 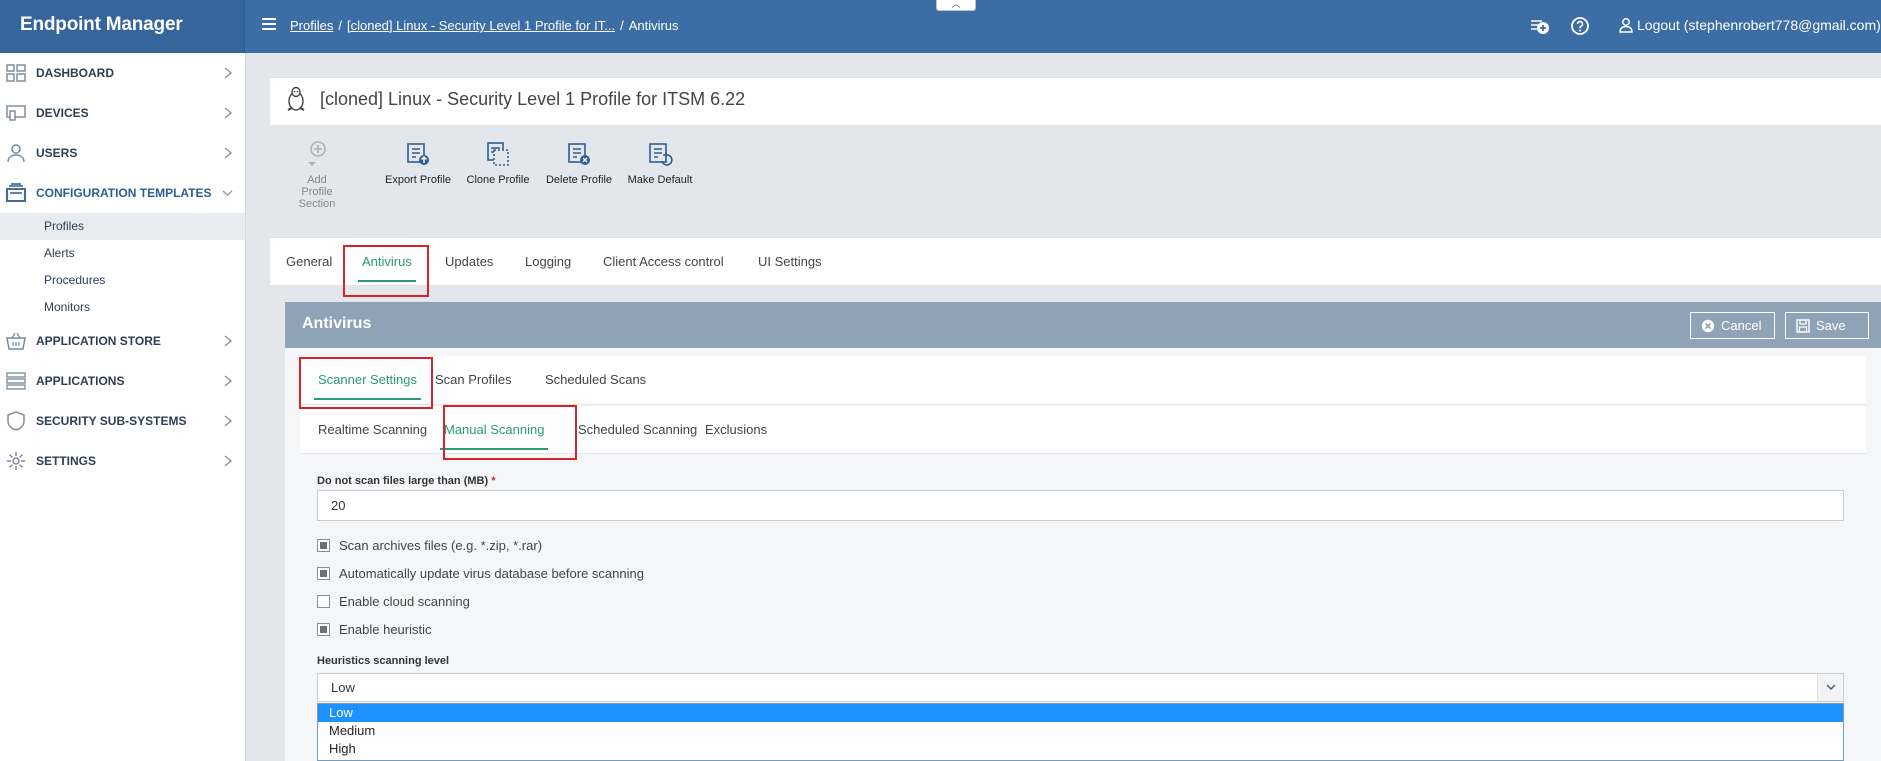 What do you see at coordinates (393, 601) in the screenshot?
I see `cloud-scanning-checkbox: Enable cloud scanning` at bounding box center [393, 601].